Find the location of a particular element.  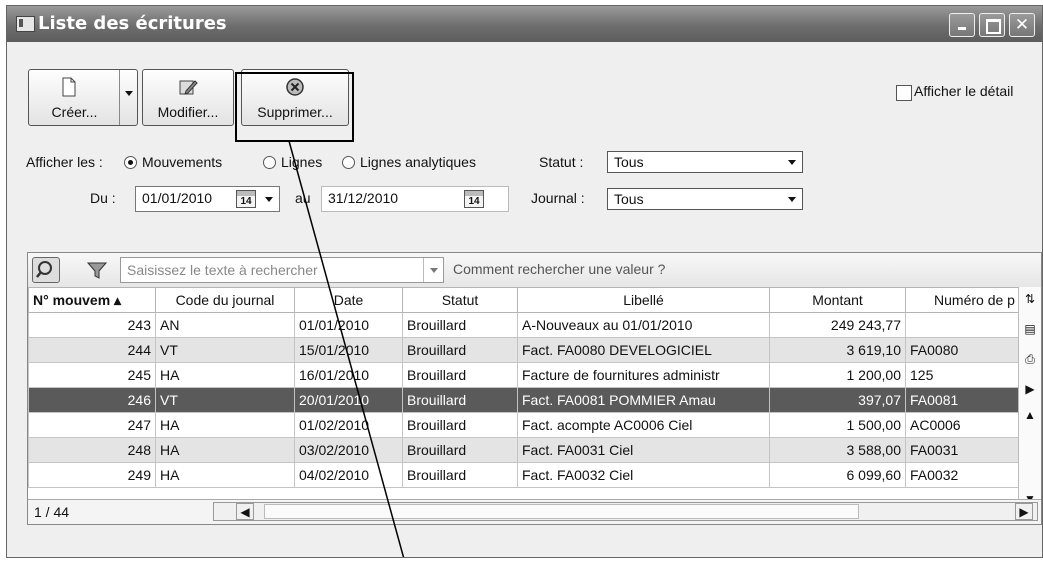

annotation-pointer-line is located at coordinates (346, 348).